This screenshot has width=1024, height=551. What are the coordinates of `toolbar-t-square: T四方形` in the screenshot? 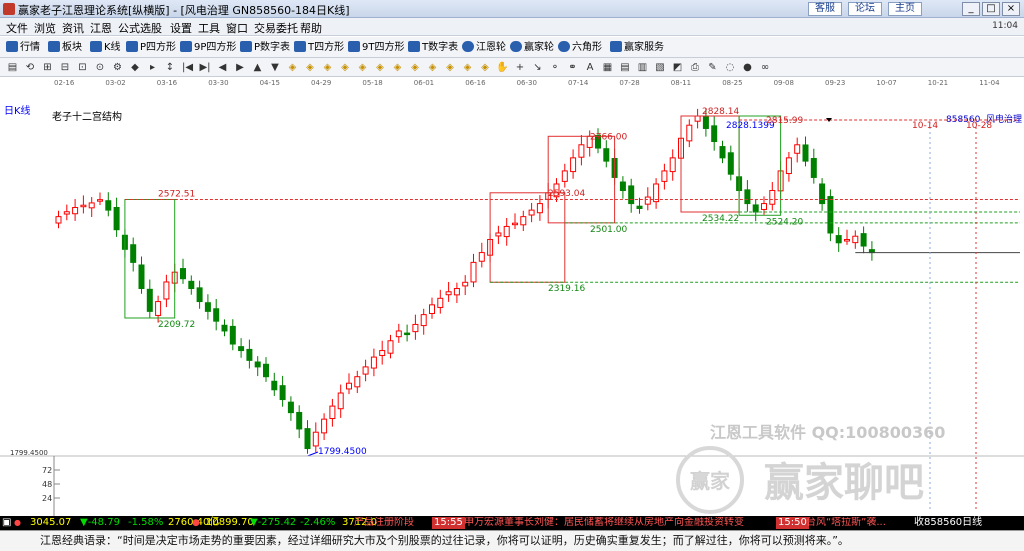 It's located at (319, 47).